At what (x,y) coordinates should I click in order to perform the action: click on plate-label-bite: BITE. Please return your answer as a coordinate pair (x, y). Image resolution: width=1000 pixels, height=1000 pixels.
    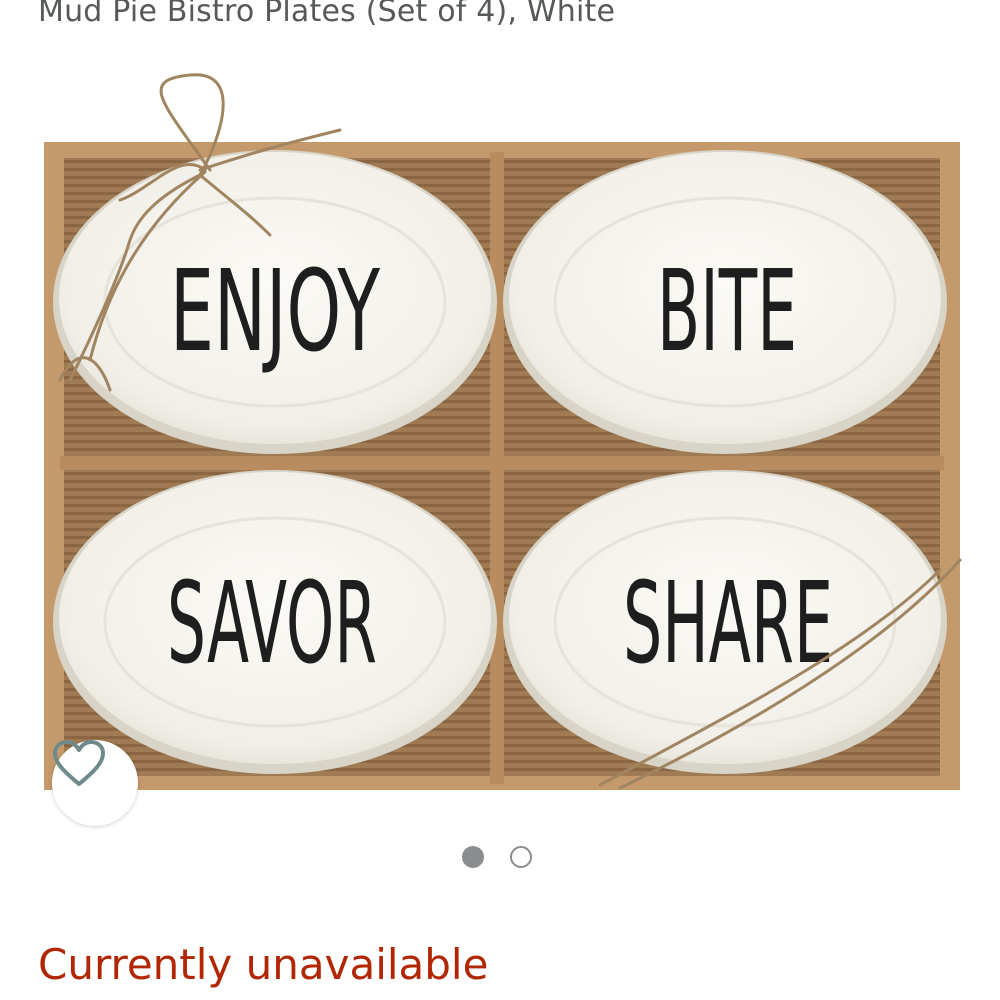
    Looking at the image, I should click on (727, 312).